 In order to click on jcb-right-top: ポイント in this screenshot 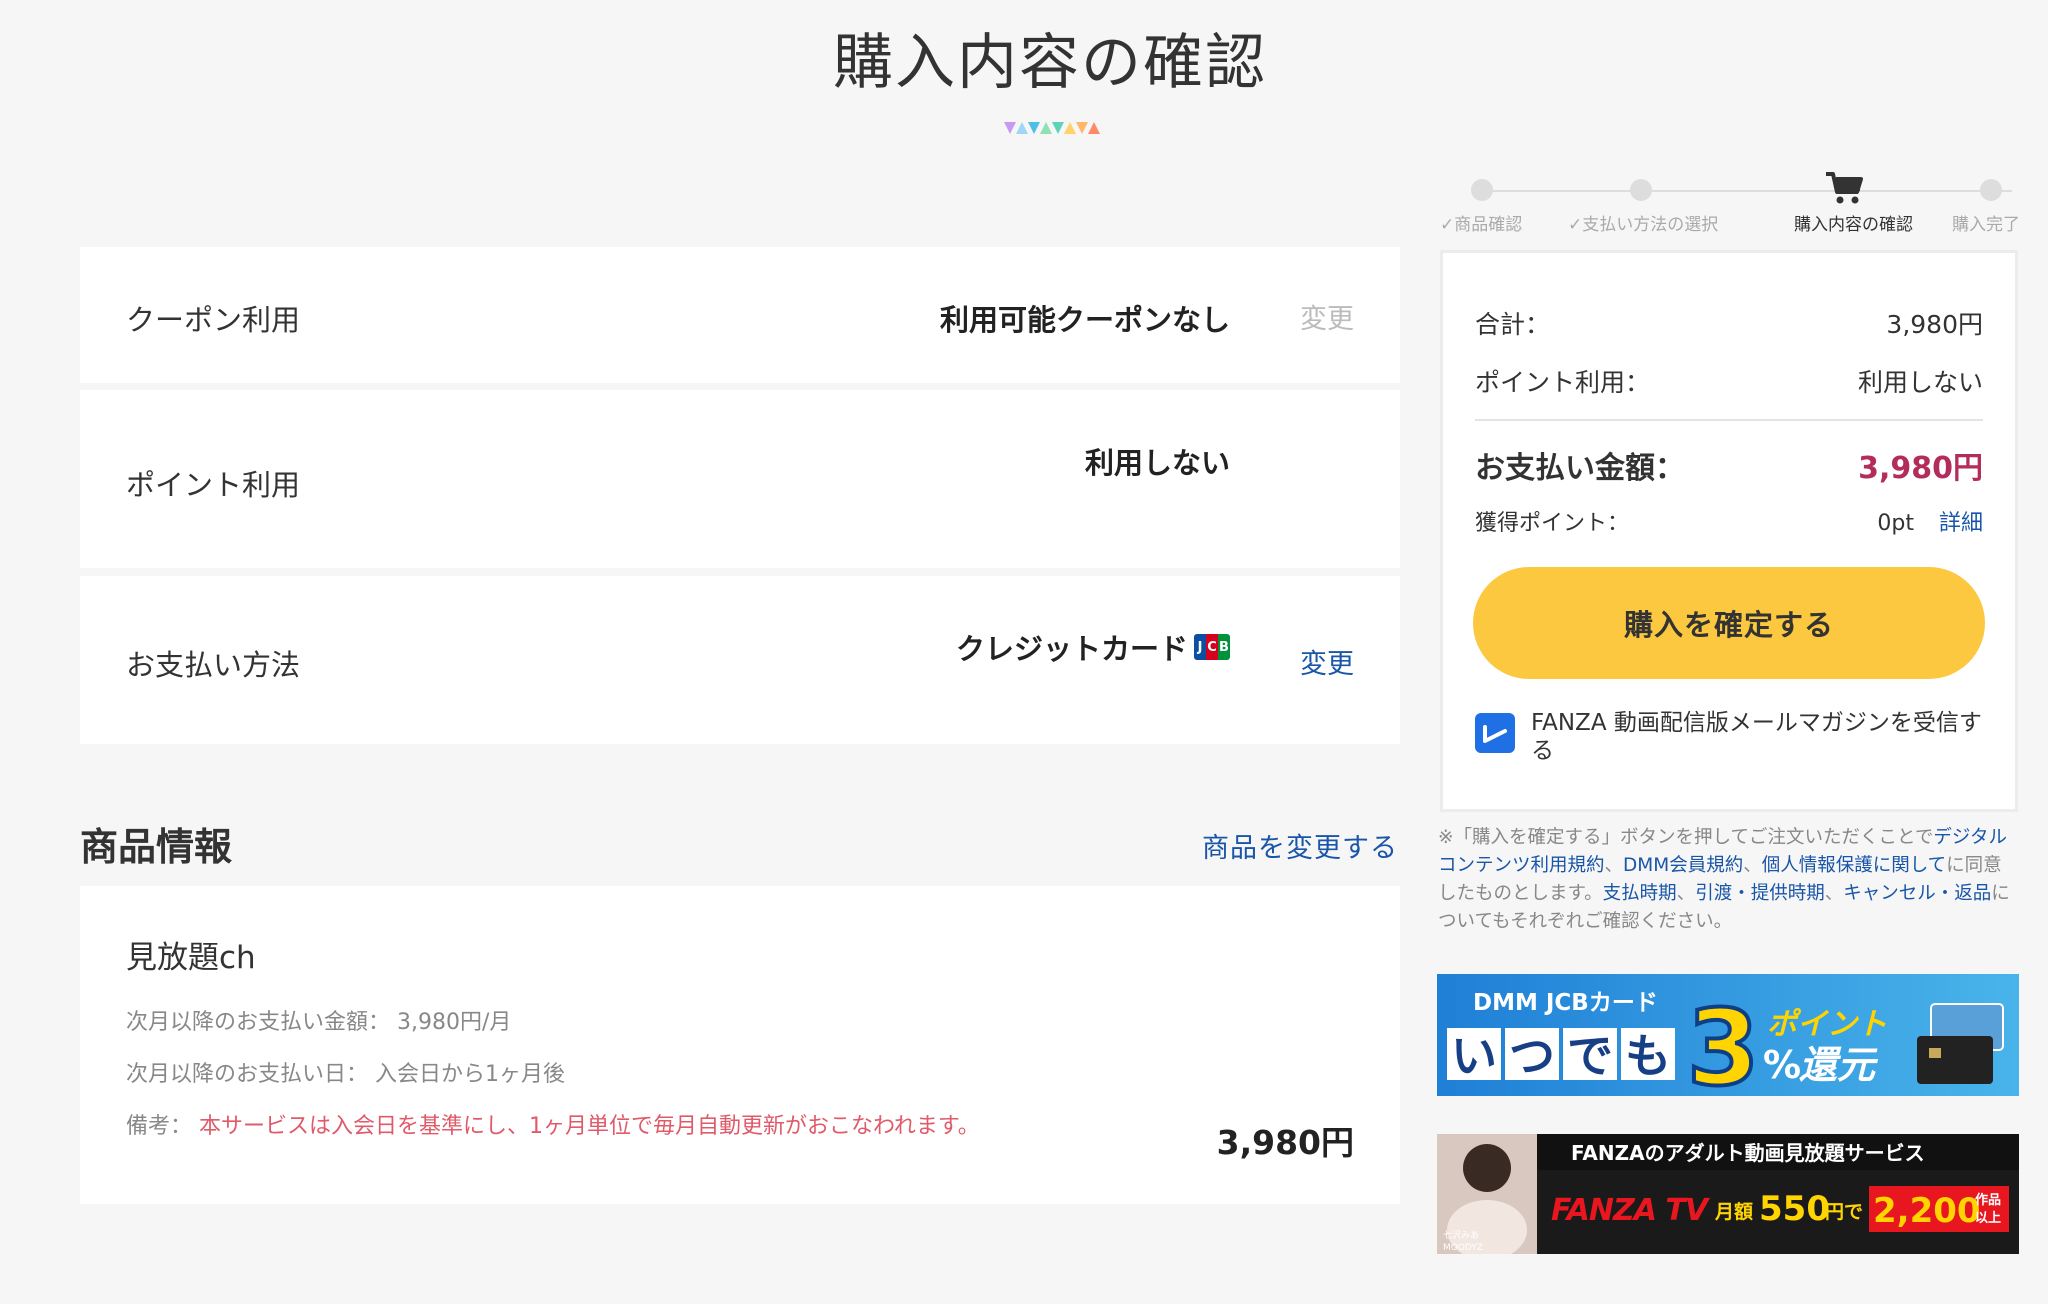, I will do `click(1827, 1024)`.